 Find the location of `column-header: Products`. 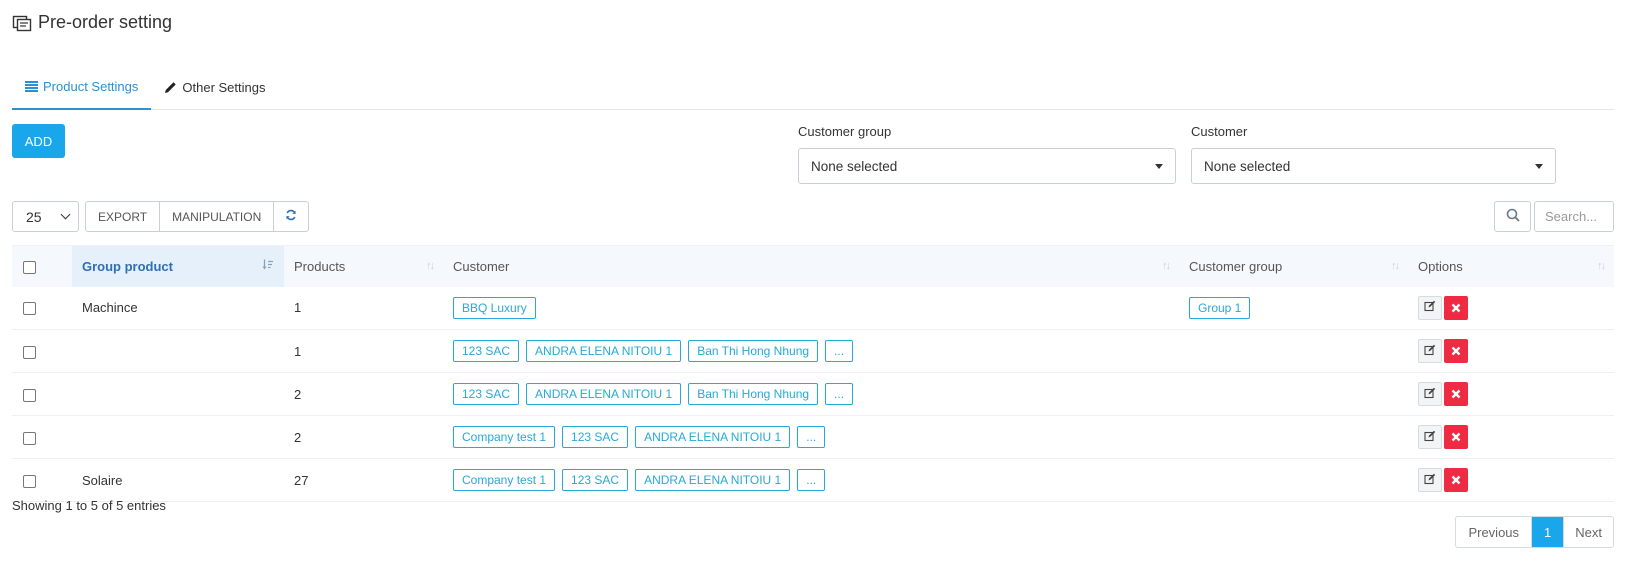

column-header: Products is located at coordinates (320, 266).